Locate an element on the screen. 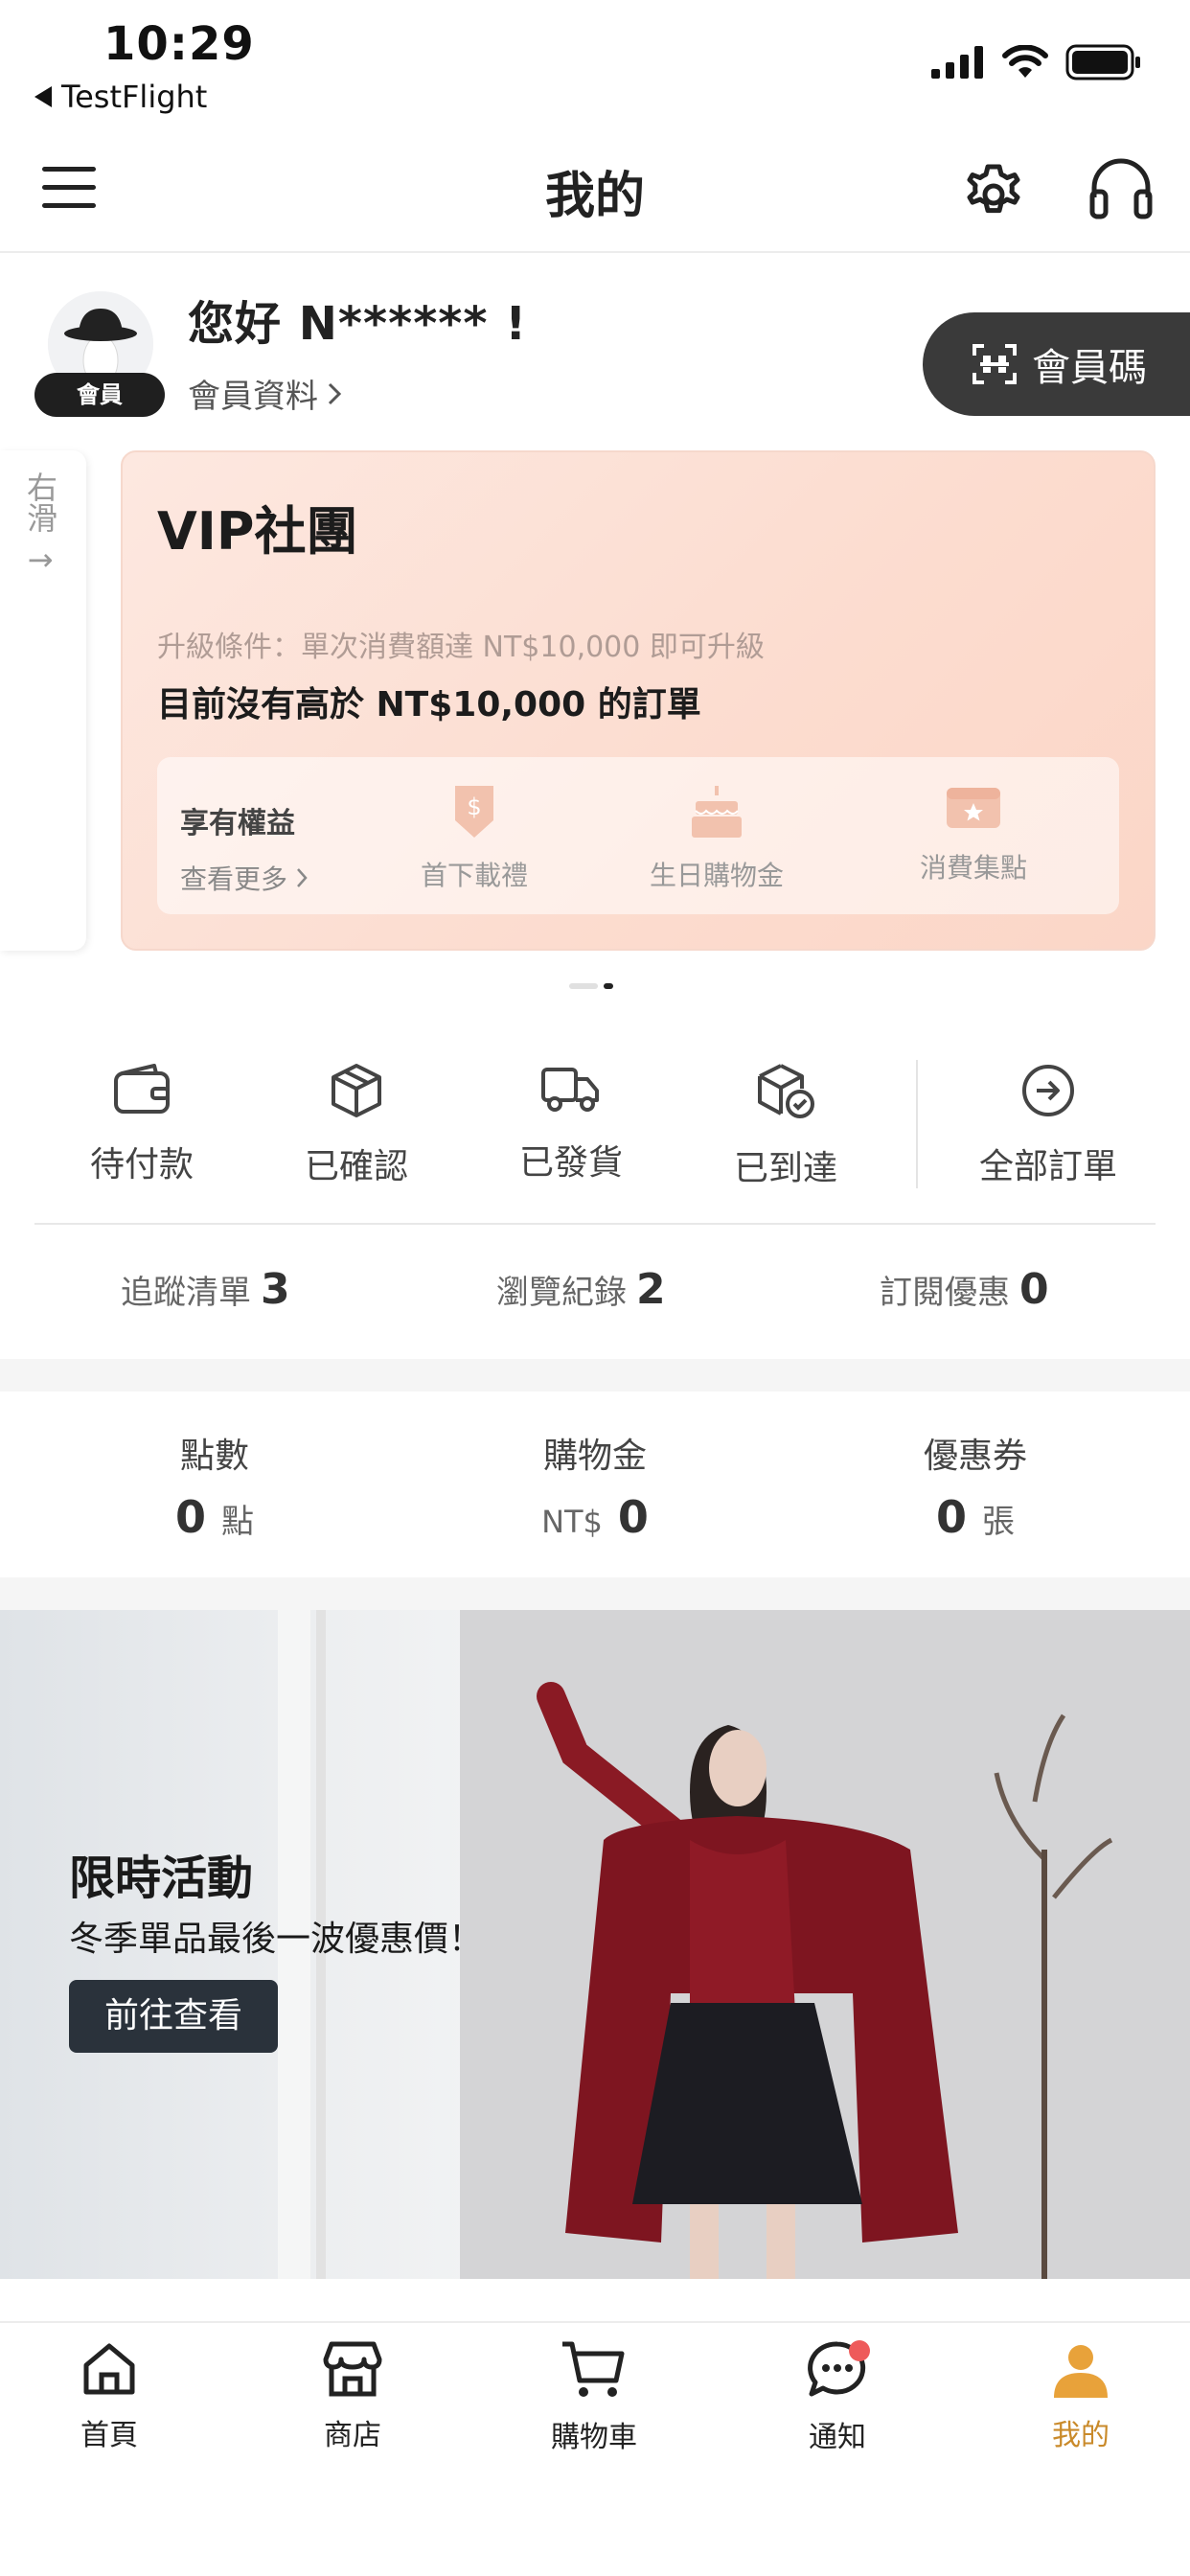  divider is located at coordinates (595, 1224).